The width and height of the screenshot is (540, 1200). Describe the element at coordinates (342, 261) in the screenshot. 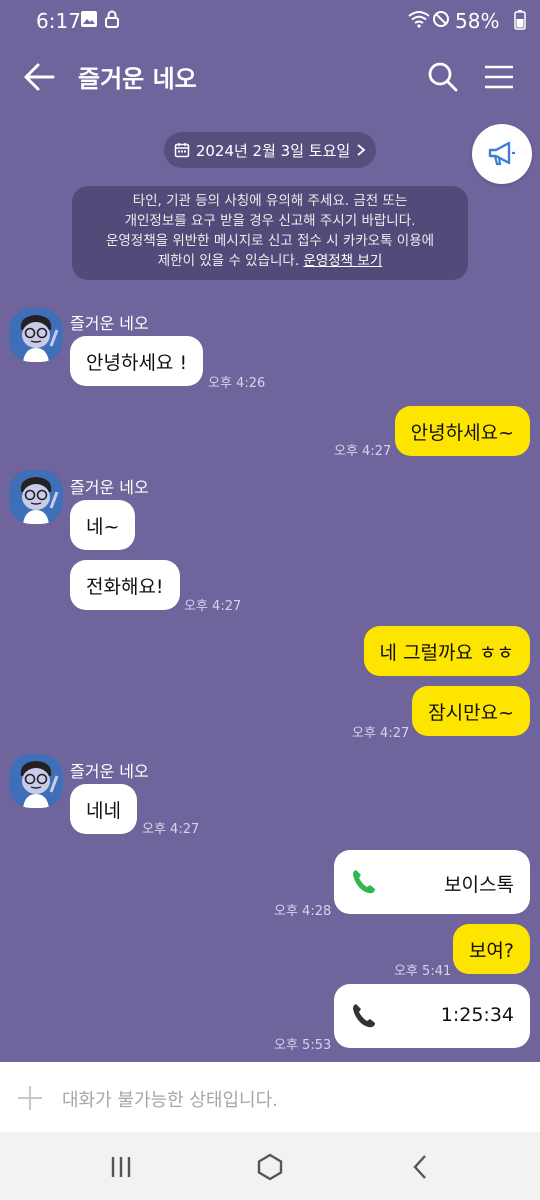

I see `policy-link: 운영정책 보기` at that location.